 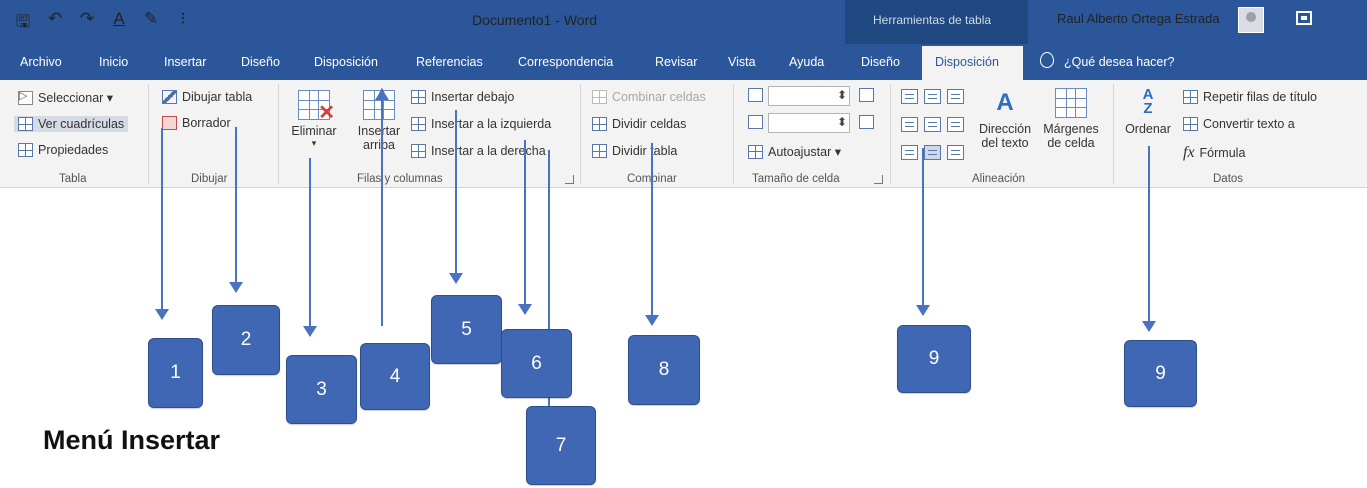 I want to click on insertar-izquierda-button: Insertar a la izquierda, so click(x=481, y=124).